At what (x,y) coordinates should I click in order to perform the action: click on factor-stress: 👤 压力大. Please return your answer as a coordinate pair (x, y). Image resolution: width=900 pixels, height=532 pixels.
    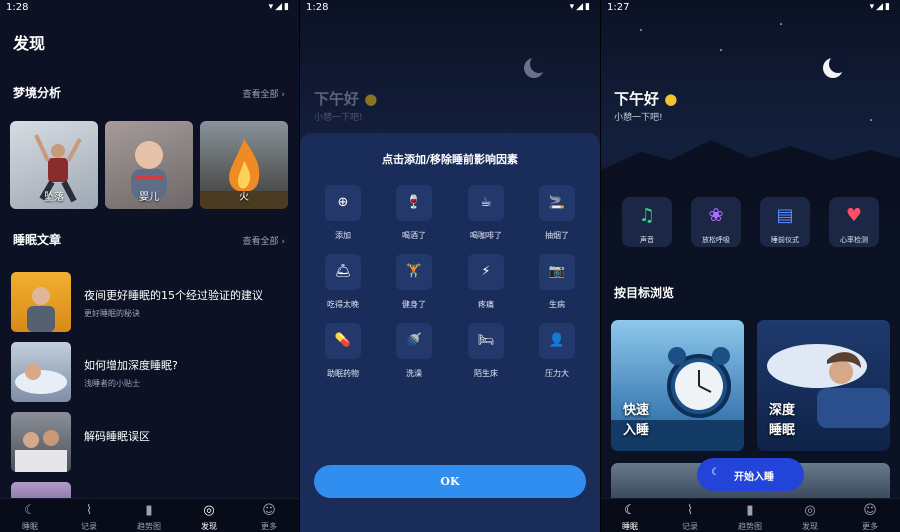
    Looking at the image, I should click on (557, 351).